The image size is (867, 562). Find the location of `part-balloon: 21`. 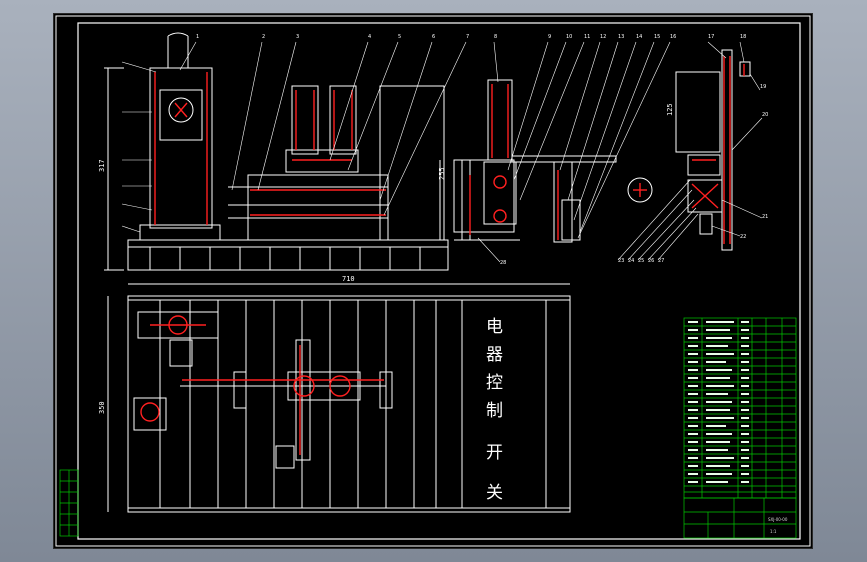

part-balloon: 21 is located at coordinates (765, 217).